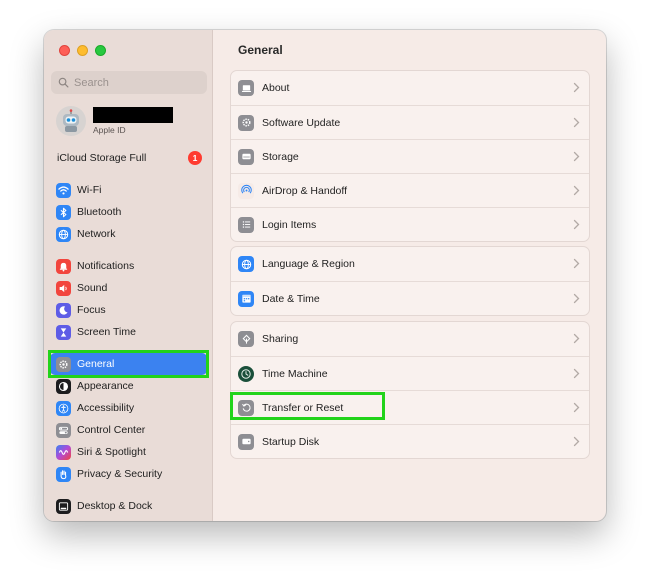  What do you see at coordinates (410, 122) in the screenshot?
I see `row-software-update: Software Update` at bounding box center [410, 122].